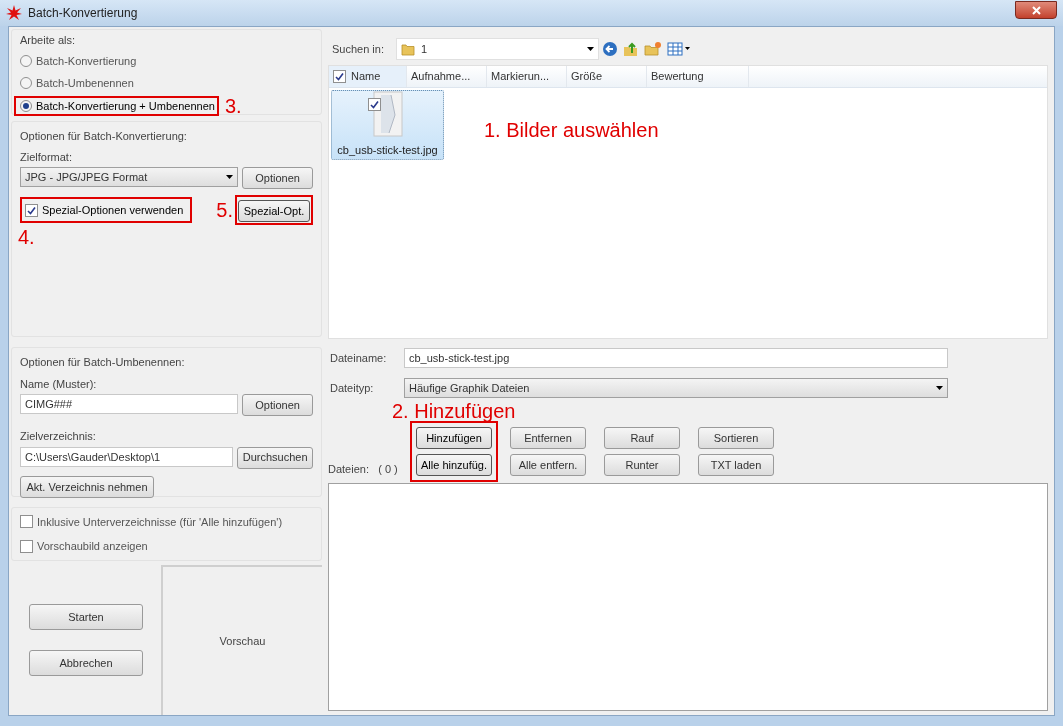 The height and width of the screenshot is (726, 1063). What do you see at coordinates (85, 83) in the screenshot?
I see `radio-label: Batch-Umbenennen` at bounding box center [85, 83].